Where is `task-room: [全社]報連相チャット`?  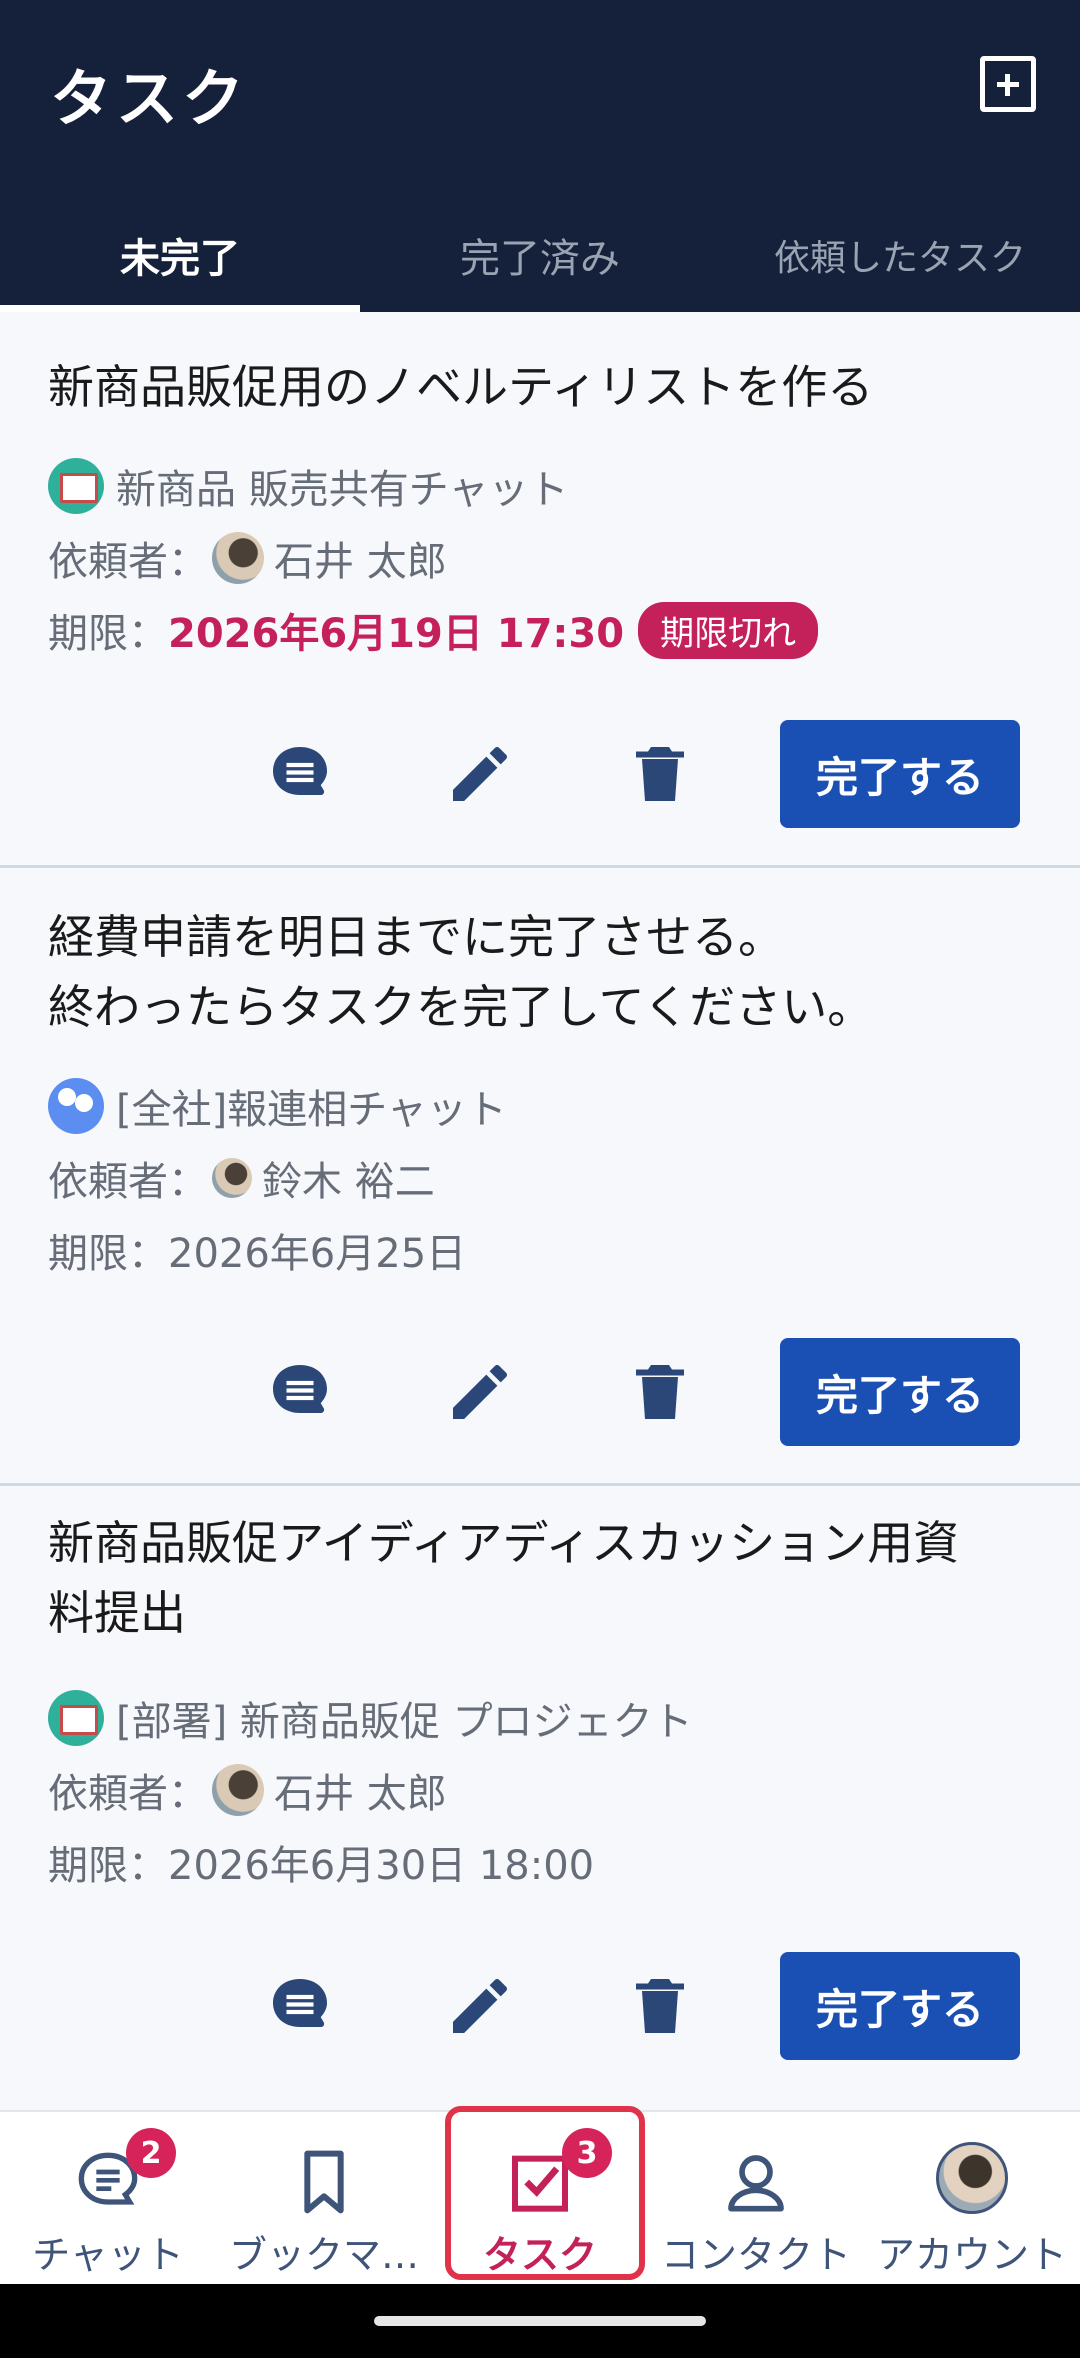
task-room: [全社]報連相チャット is located at coordinates (277, 1106).